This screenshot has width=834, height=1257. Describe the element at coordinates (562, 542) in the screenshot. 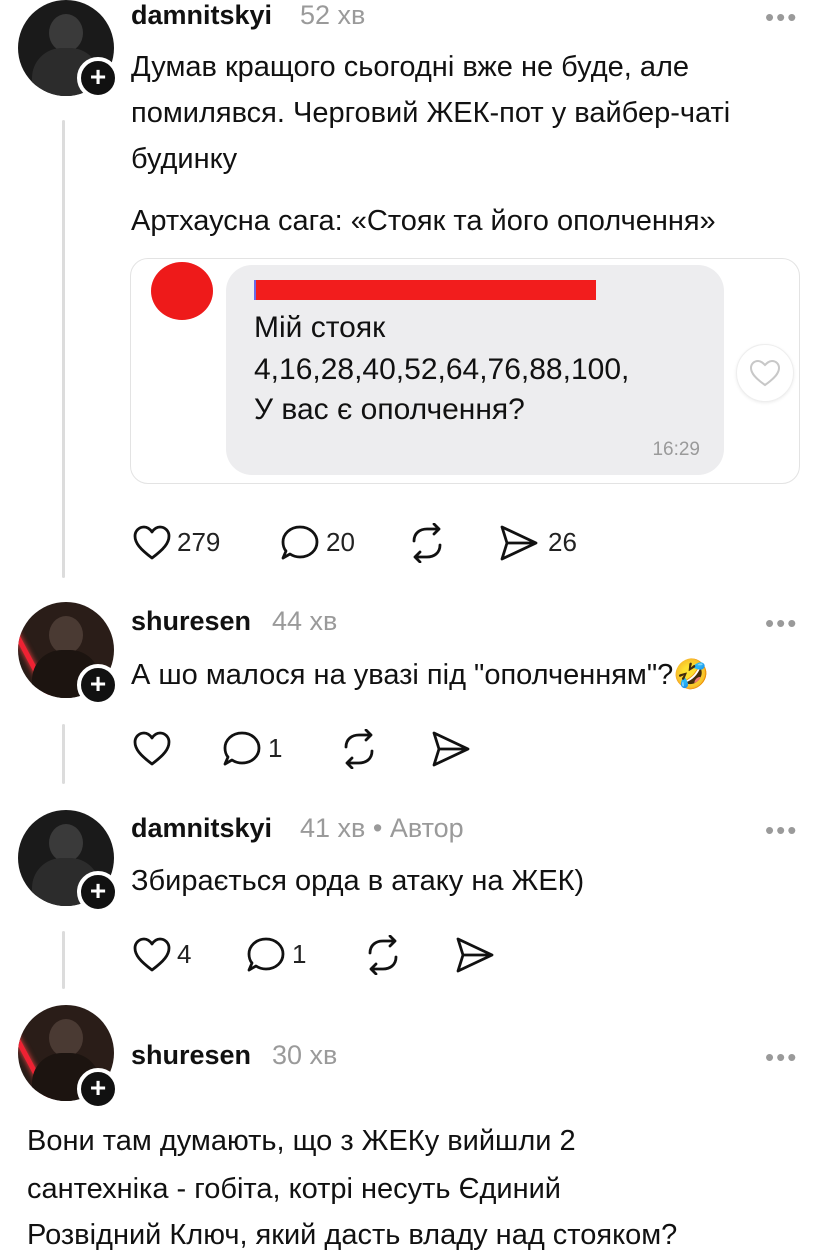

I see `share-count: 26` at that location.